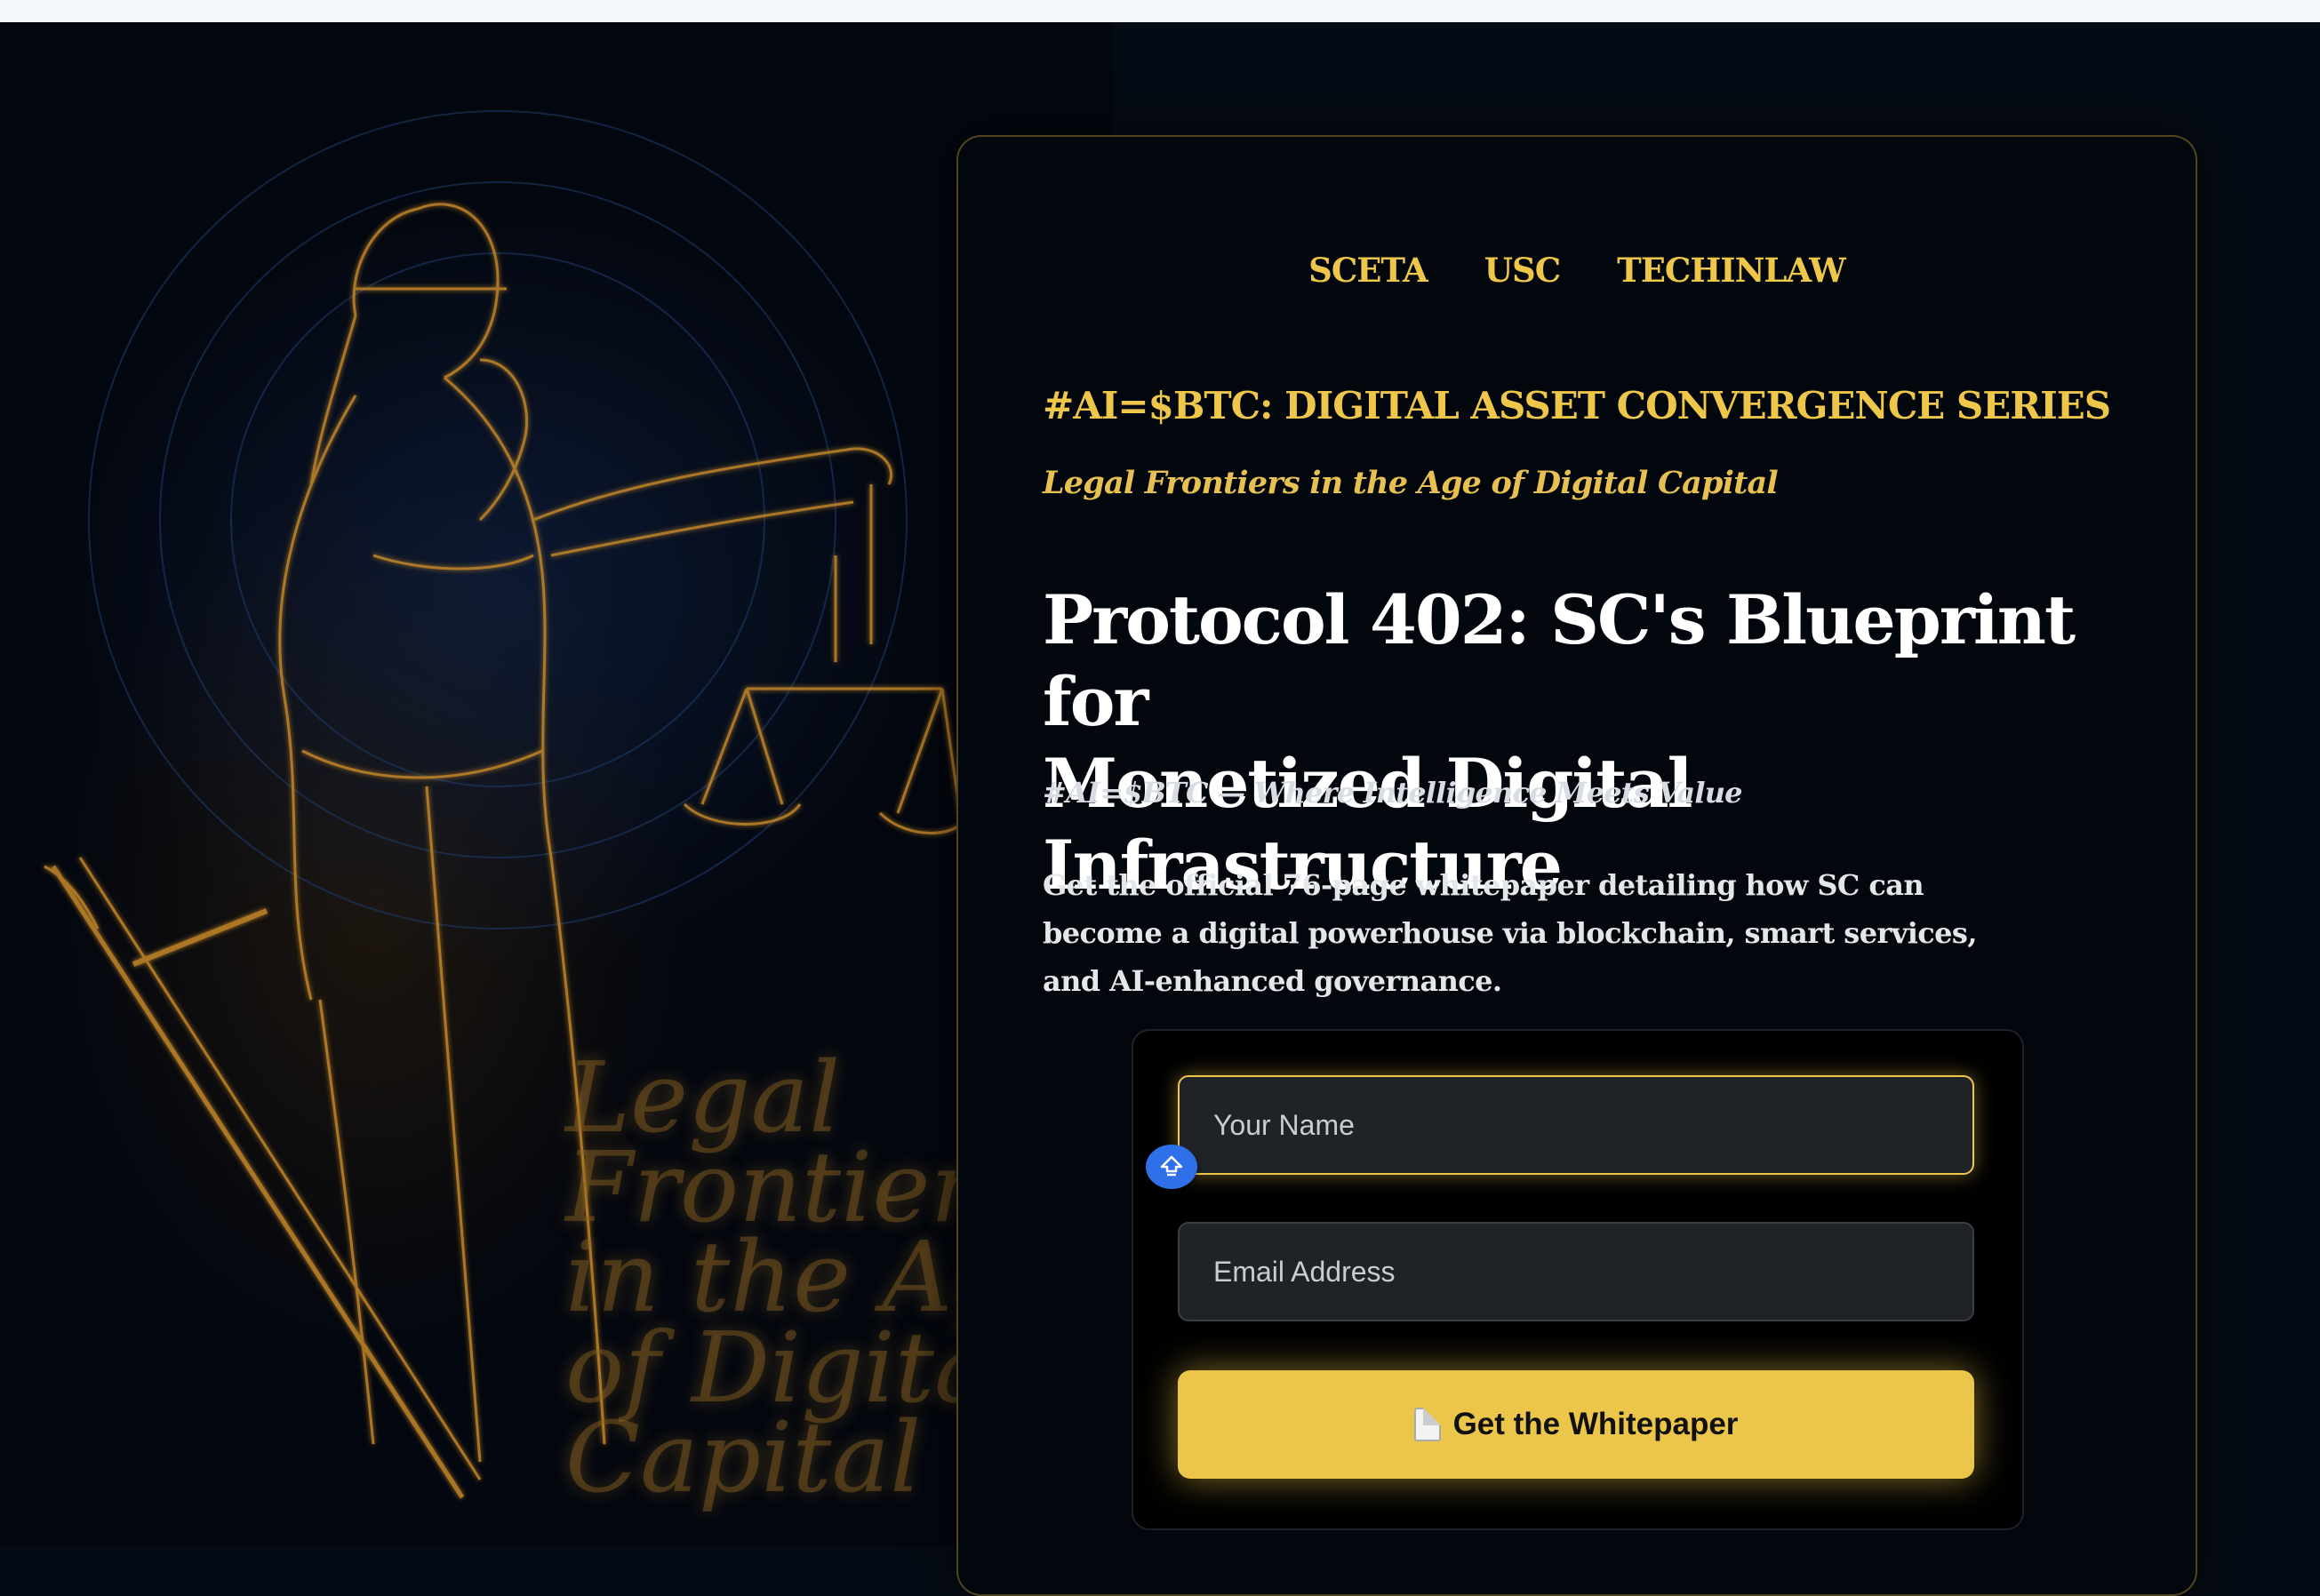  I want to click on autofill-icon, so click(1171, 1166).